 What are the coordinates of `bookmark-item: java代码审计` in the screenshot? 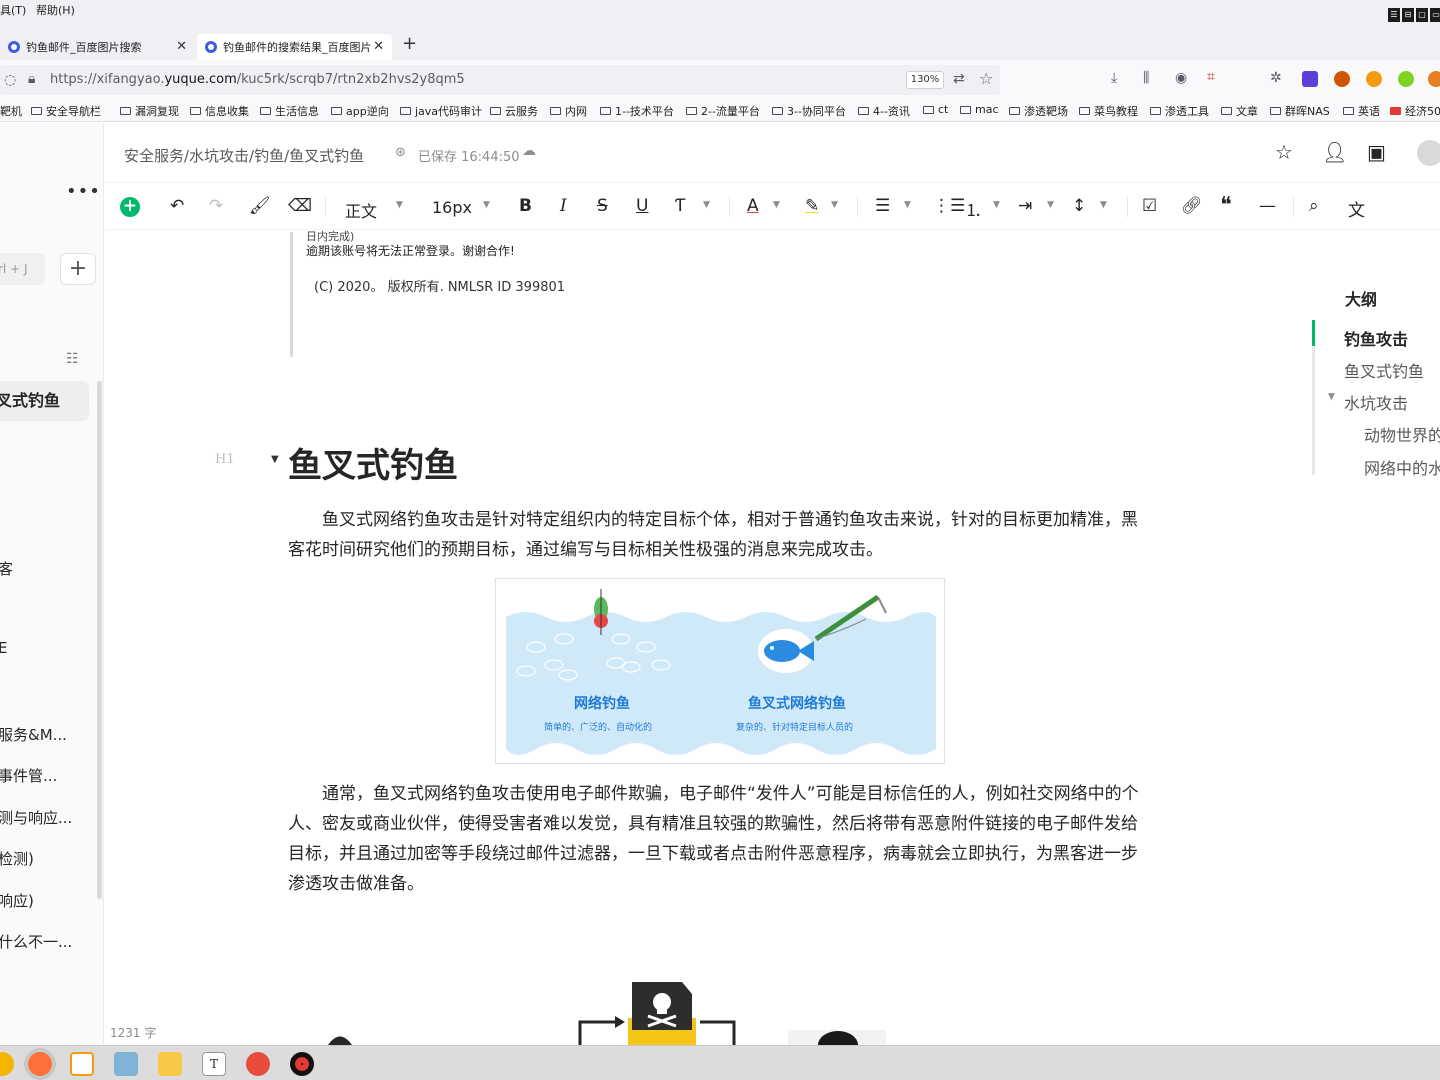 It's located at (441, 111).